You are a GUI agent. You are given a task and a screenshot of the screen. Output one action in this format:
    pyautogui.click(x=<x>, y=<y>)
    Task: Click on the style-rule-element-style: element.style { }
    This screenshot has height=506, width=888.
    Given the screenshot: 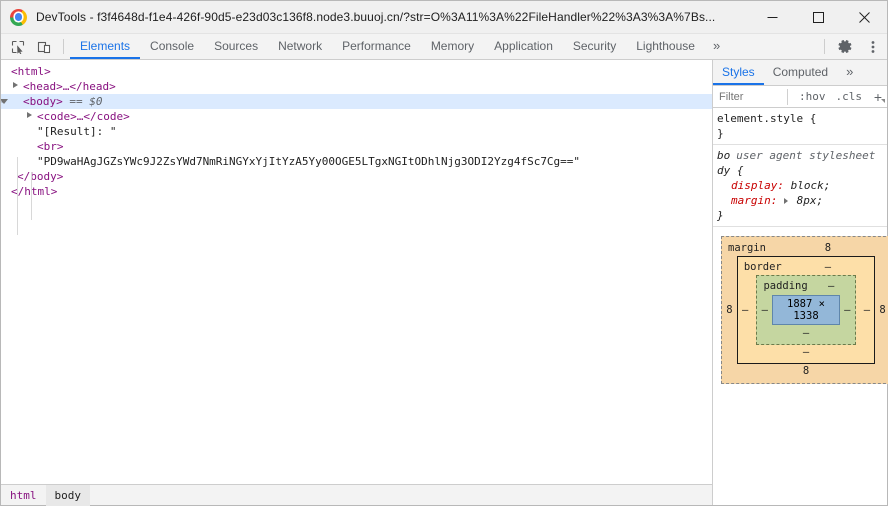 What is the action you would take?
    pyautogui.click(x=800, y=126)
    